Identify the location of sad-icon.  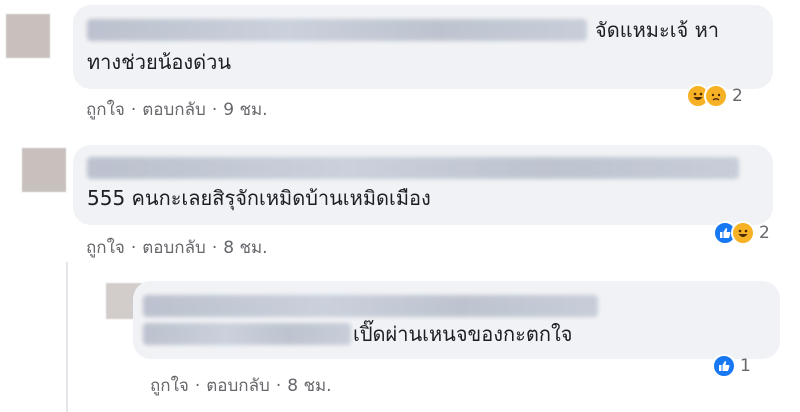
(716, 96).